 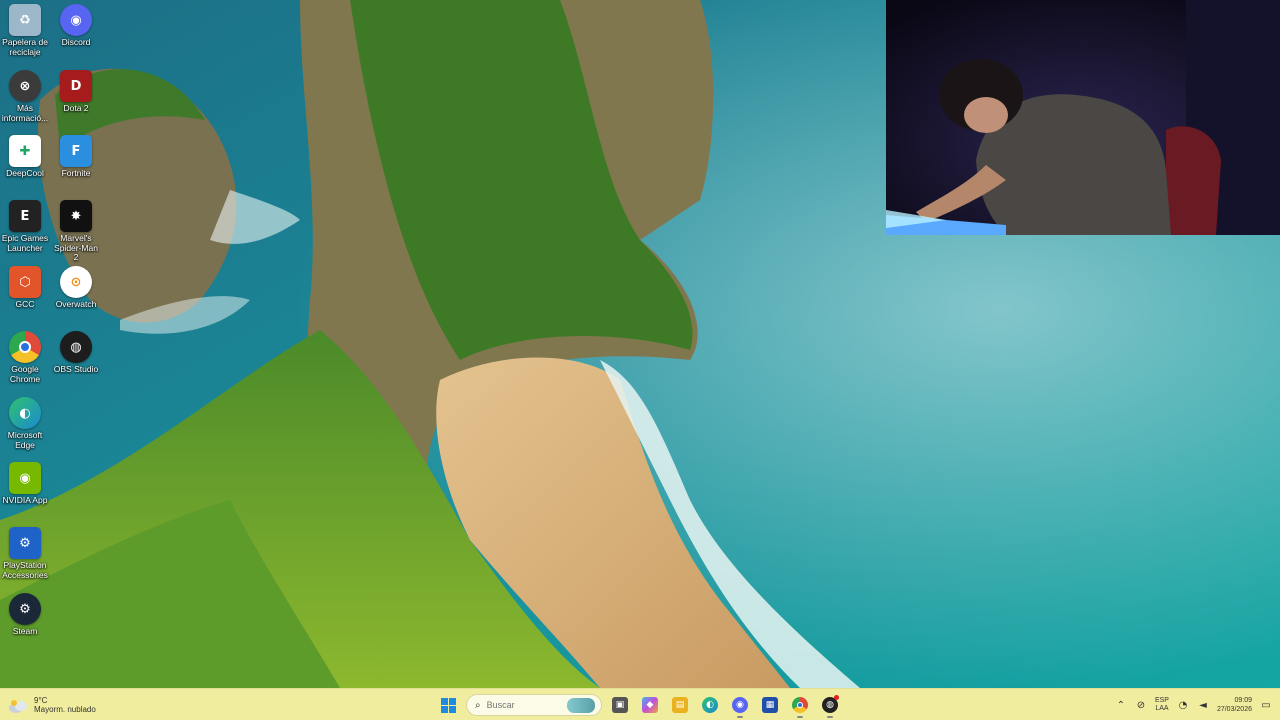 What do you see at coordinates (25, 500) in the screenshot?
I see `desktop-icon-label: NVIDIA App` at bounding box center [25, 500].